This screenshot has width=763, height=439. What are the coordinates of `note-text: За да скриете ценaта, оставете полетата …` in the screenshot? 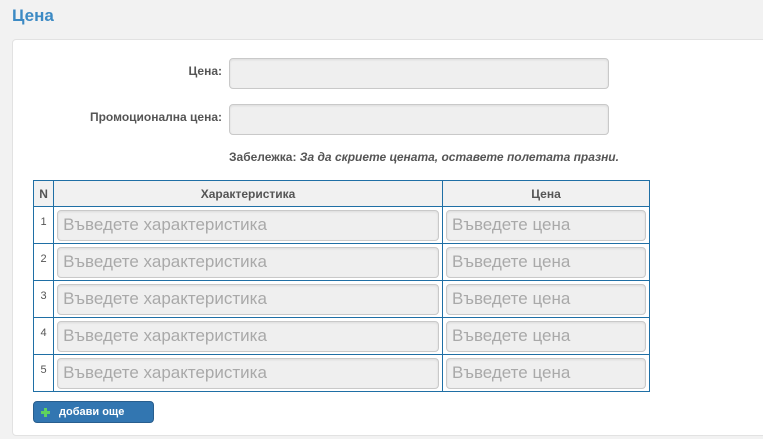 It's located at (459, 157).